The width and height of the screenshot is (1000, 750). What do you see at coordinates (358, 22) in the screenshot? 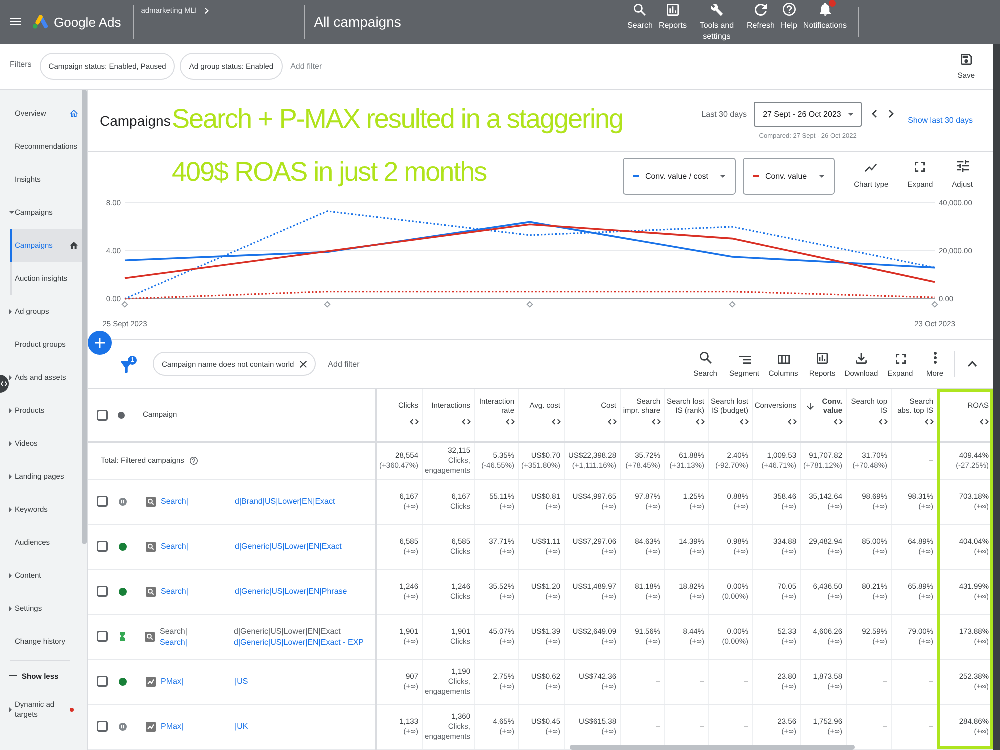
I see `page-title: All campaigns` at bounding box center [358, 22].